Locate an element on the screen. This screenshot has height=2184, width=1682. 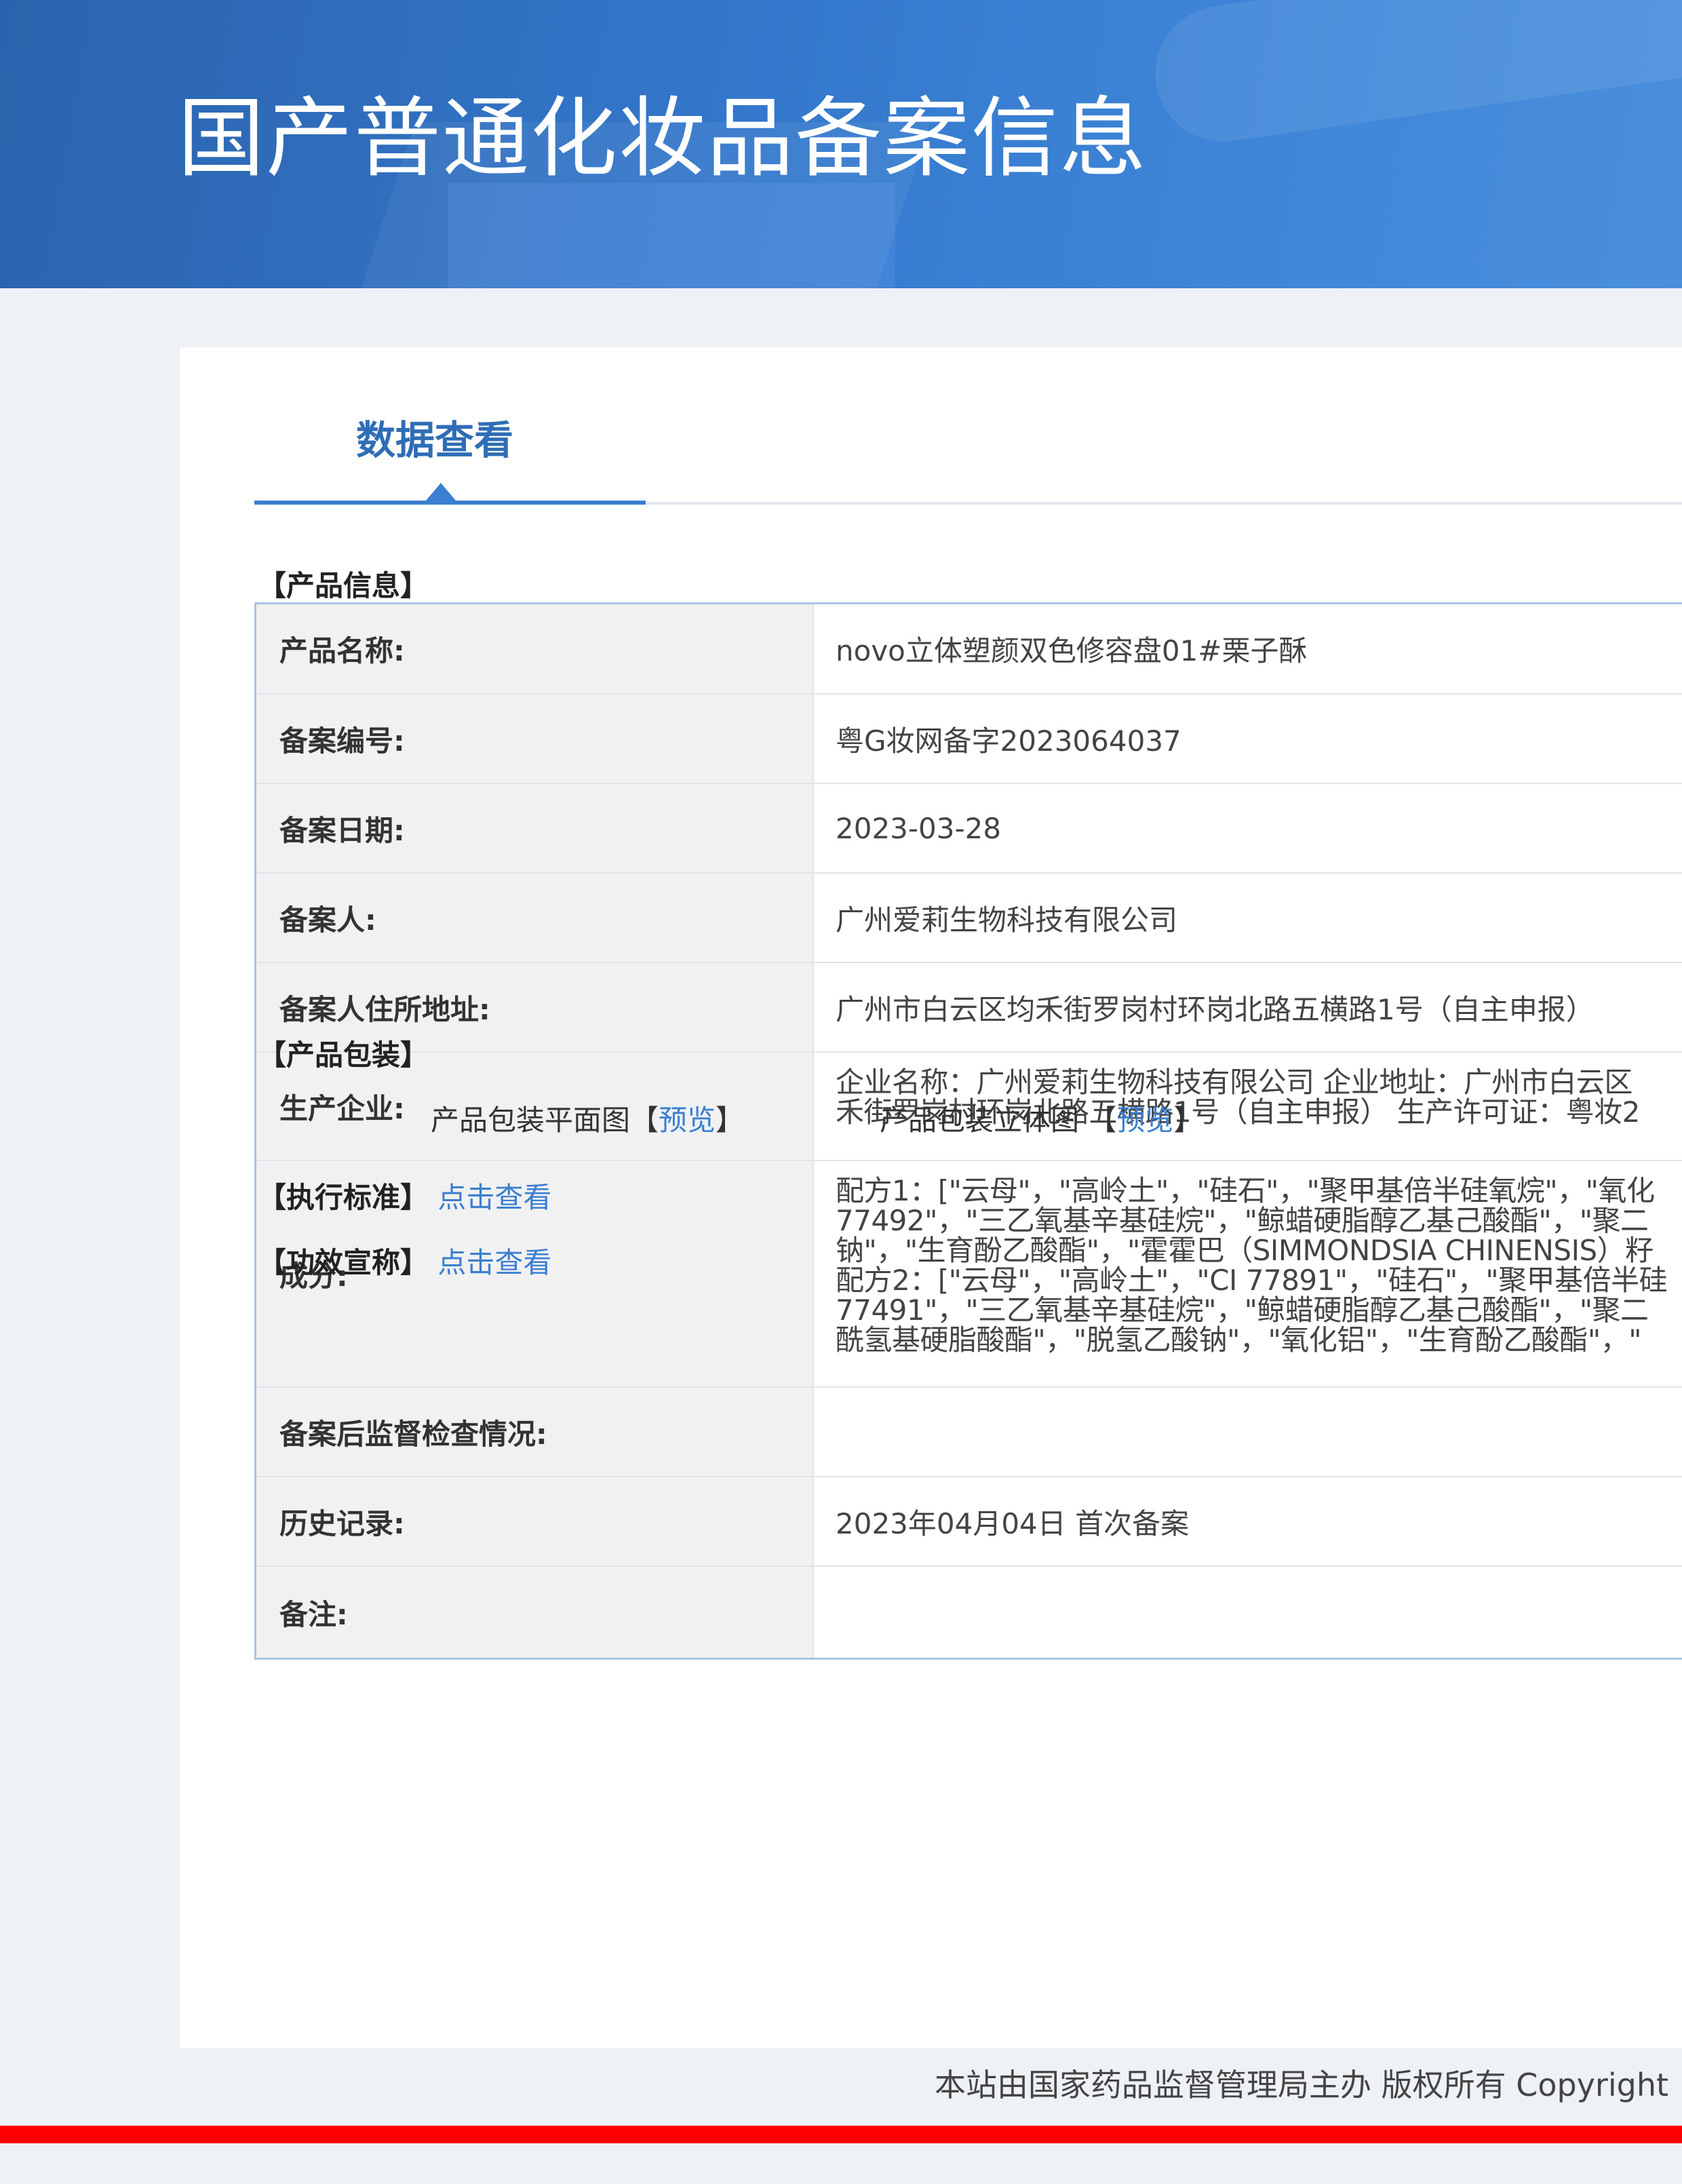
efficacy-row: 【功效宣称】 点击查看 is located at coordinates (405, 1260).